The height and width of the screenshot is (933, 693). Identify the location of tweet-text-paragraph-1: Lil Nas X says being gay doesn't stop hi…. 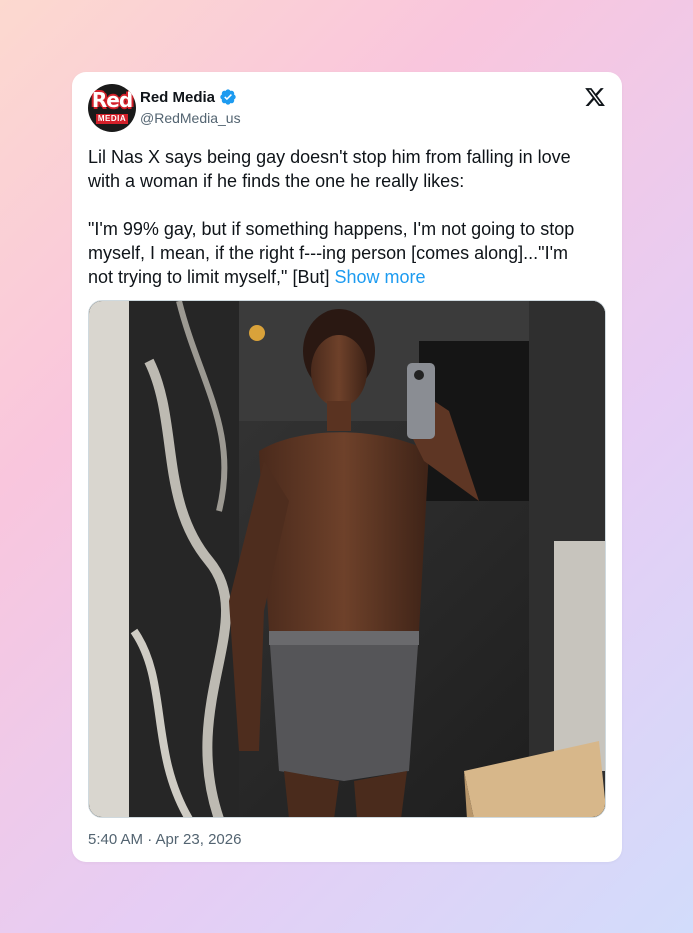
(329, 169).